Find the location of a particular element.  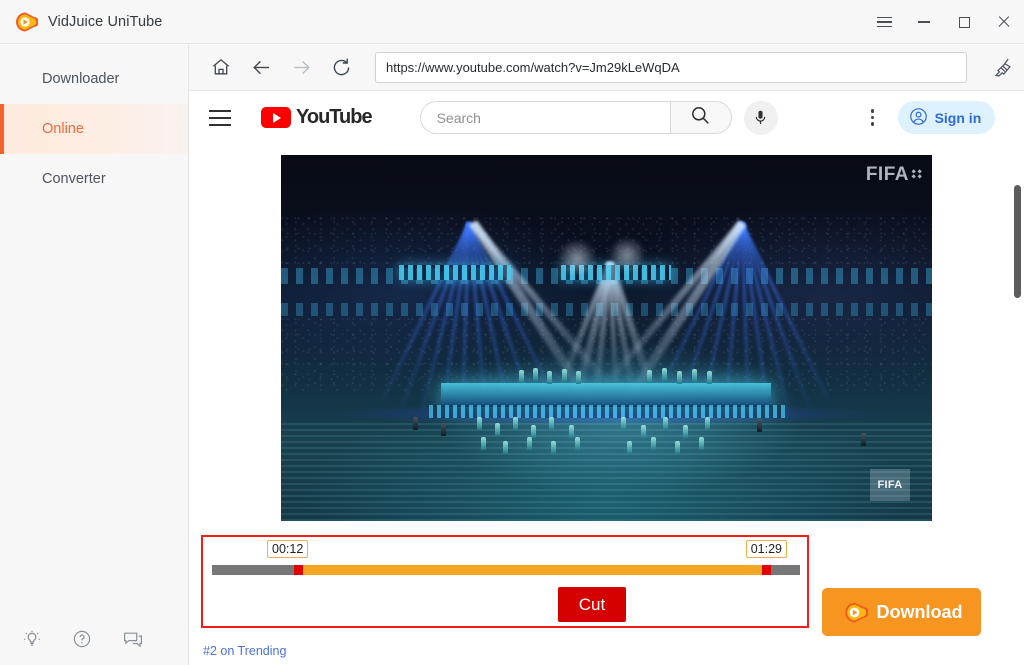

app-brand: VidJuice UniTube is located at coordinates (81, 22).